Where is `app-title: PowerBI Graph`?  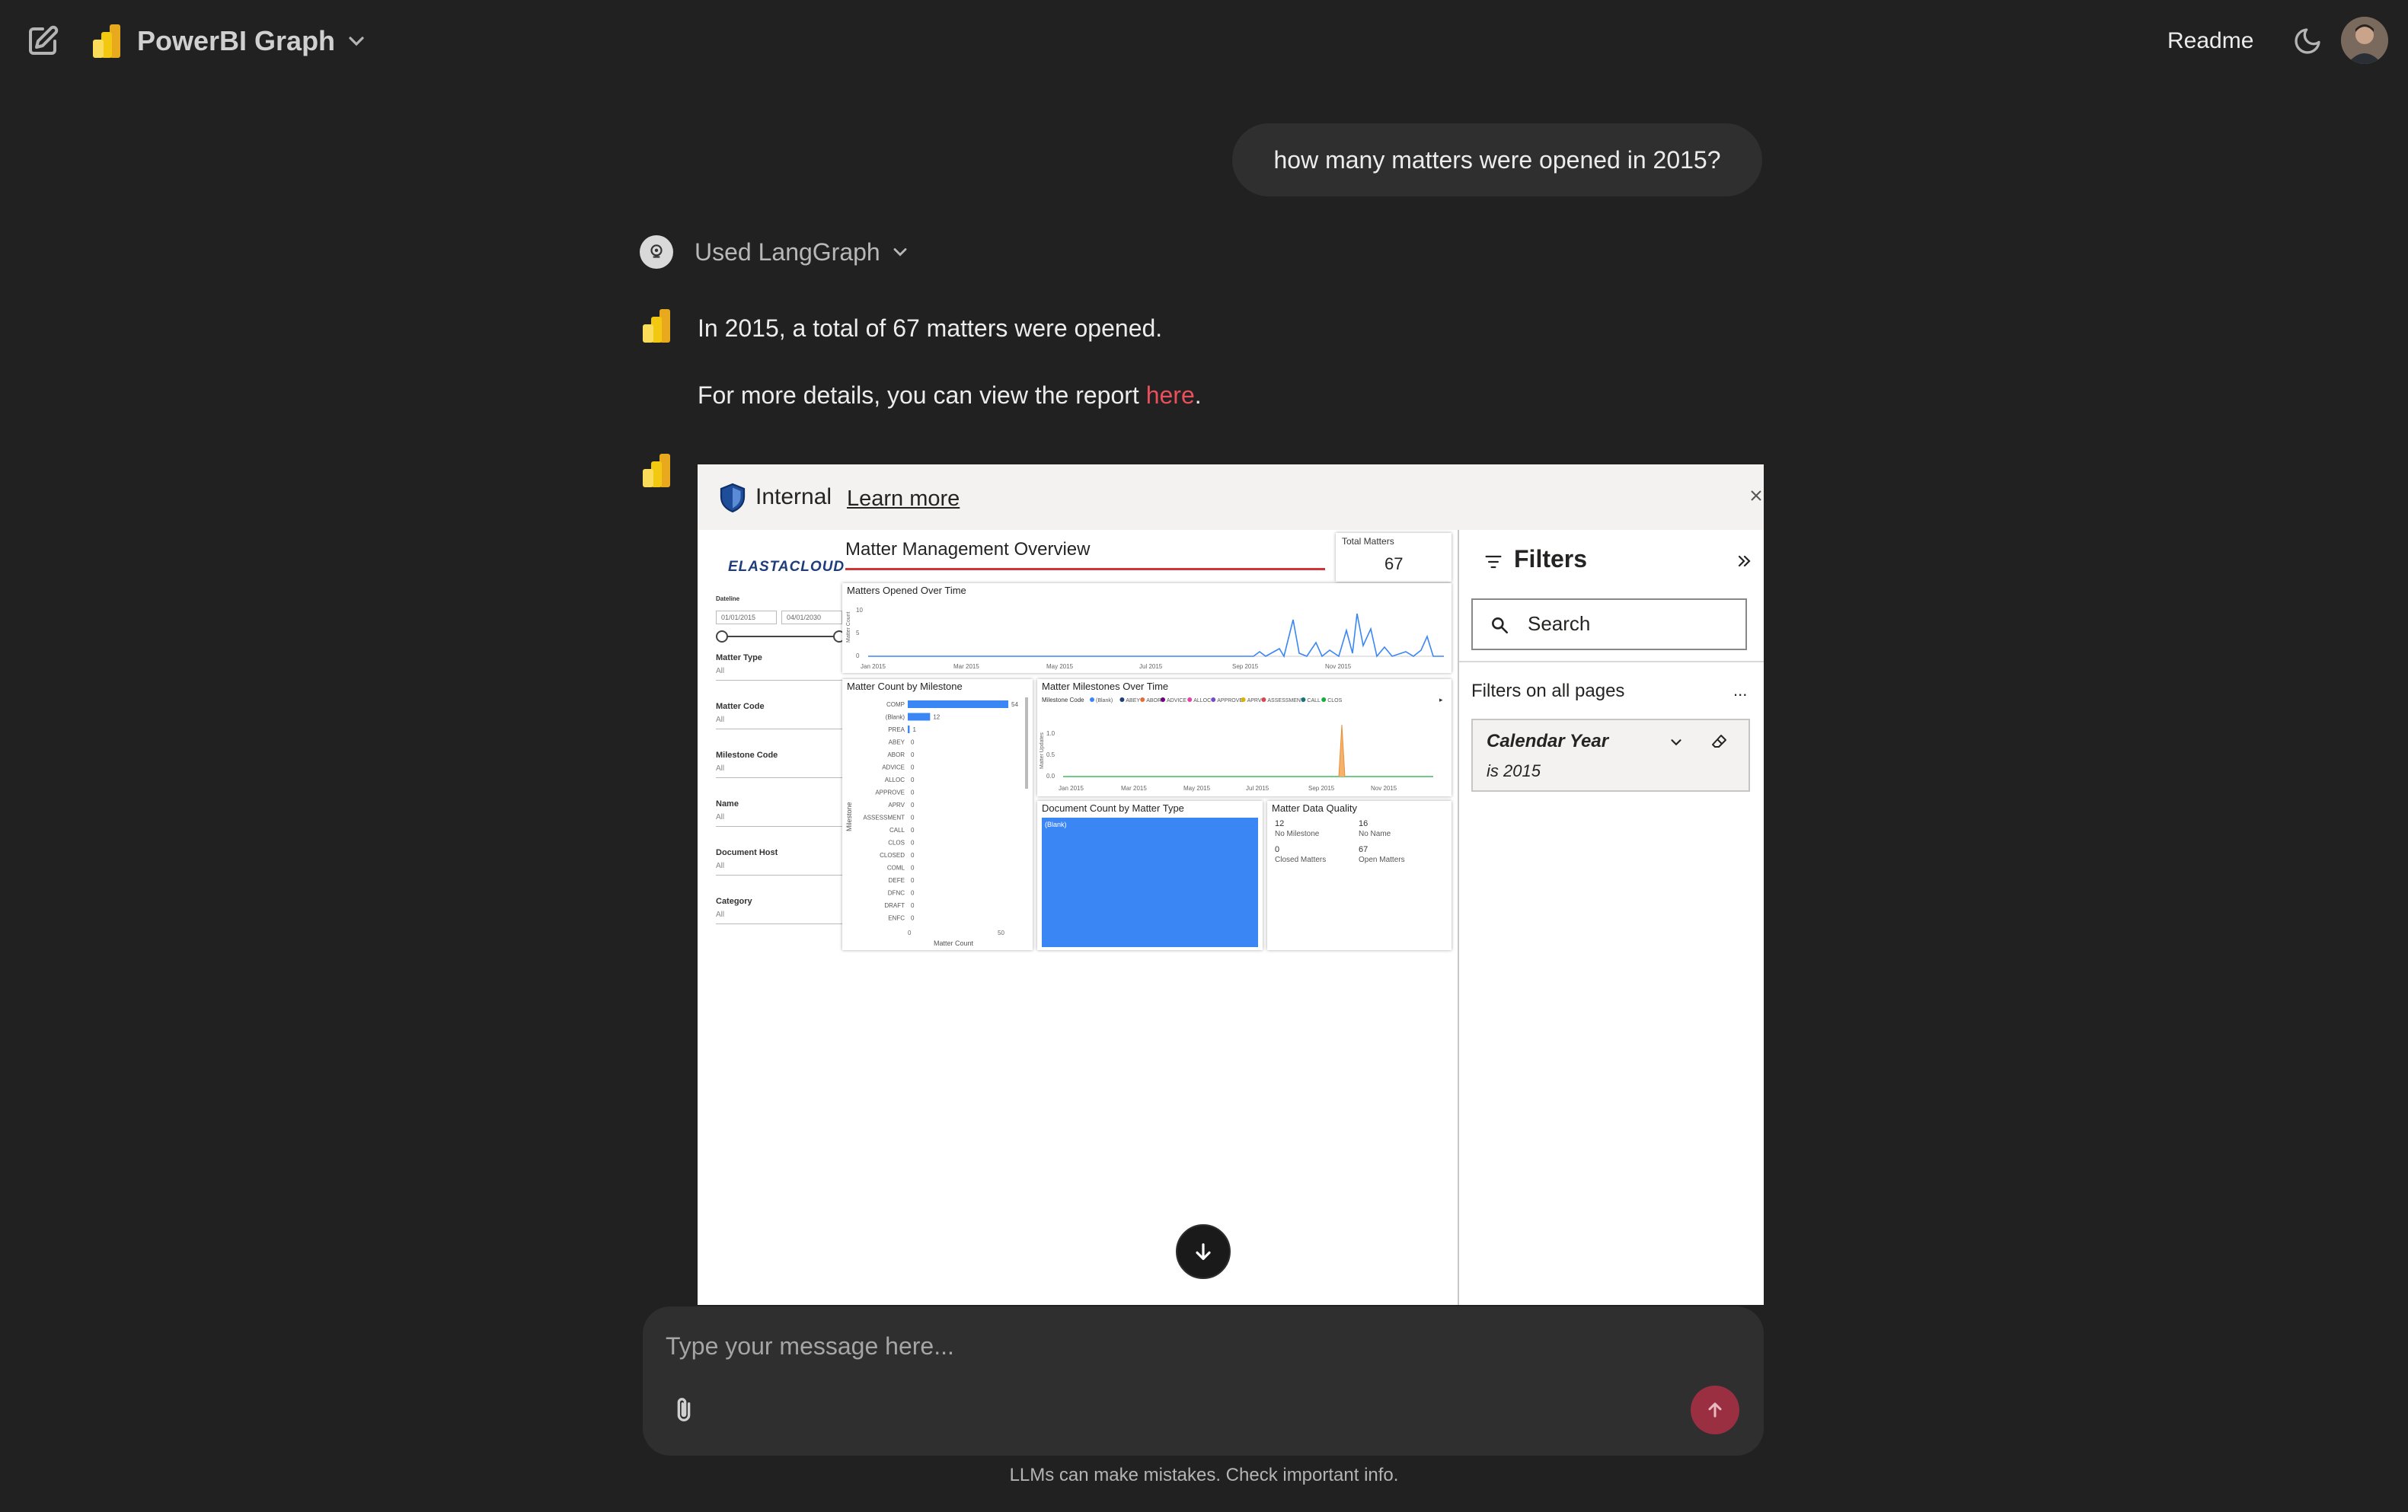
app-title: PowerBI Graph is located at coordinates (236, 41).